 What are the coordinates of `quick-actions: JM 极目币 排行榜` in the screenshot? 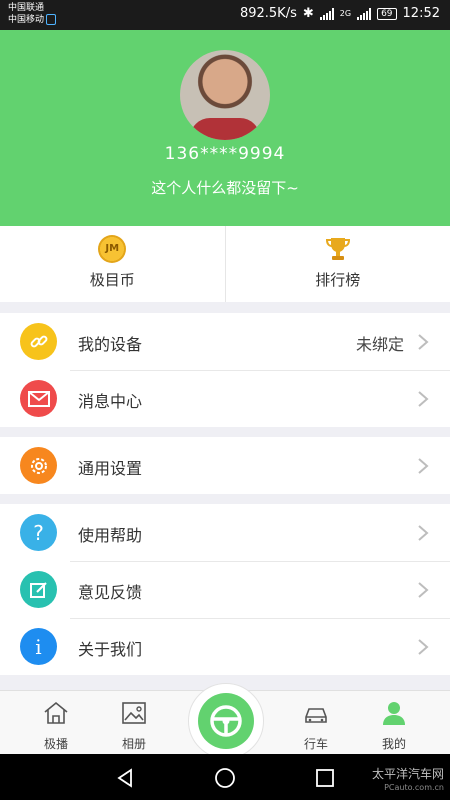 It's located at (225, 264).